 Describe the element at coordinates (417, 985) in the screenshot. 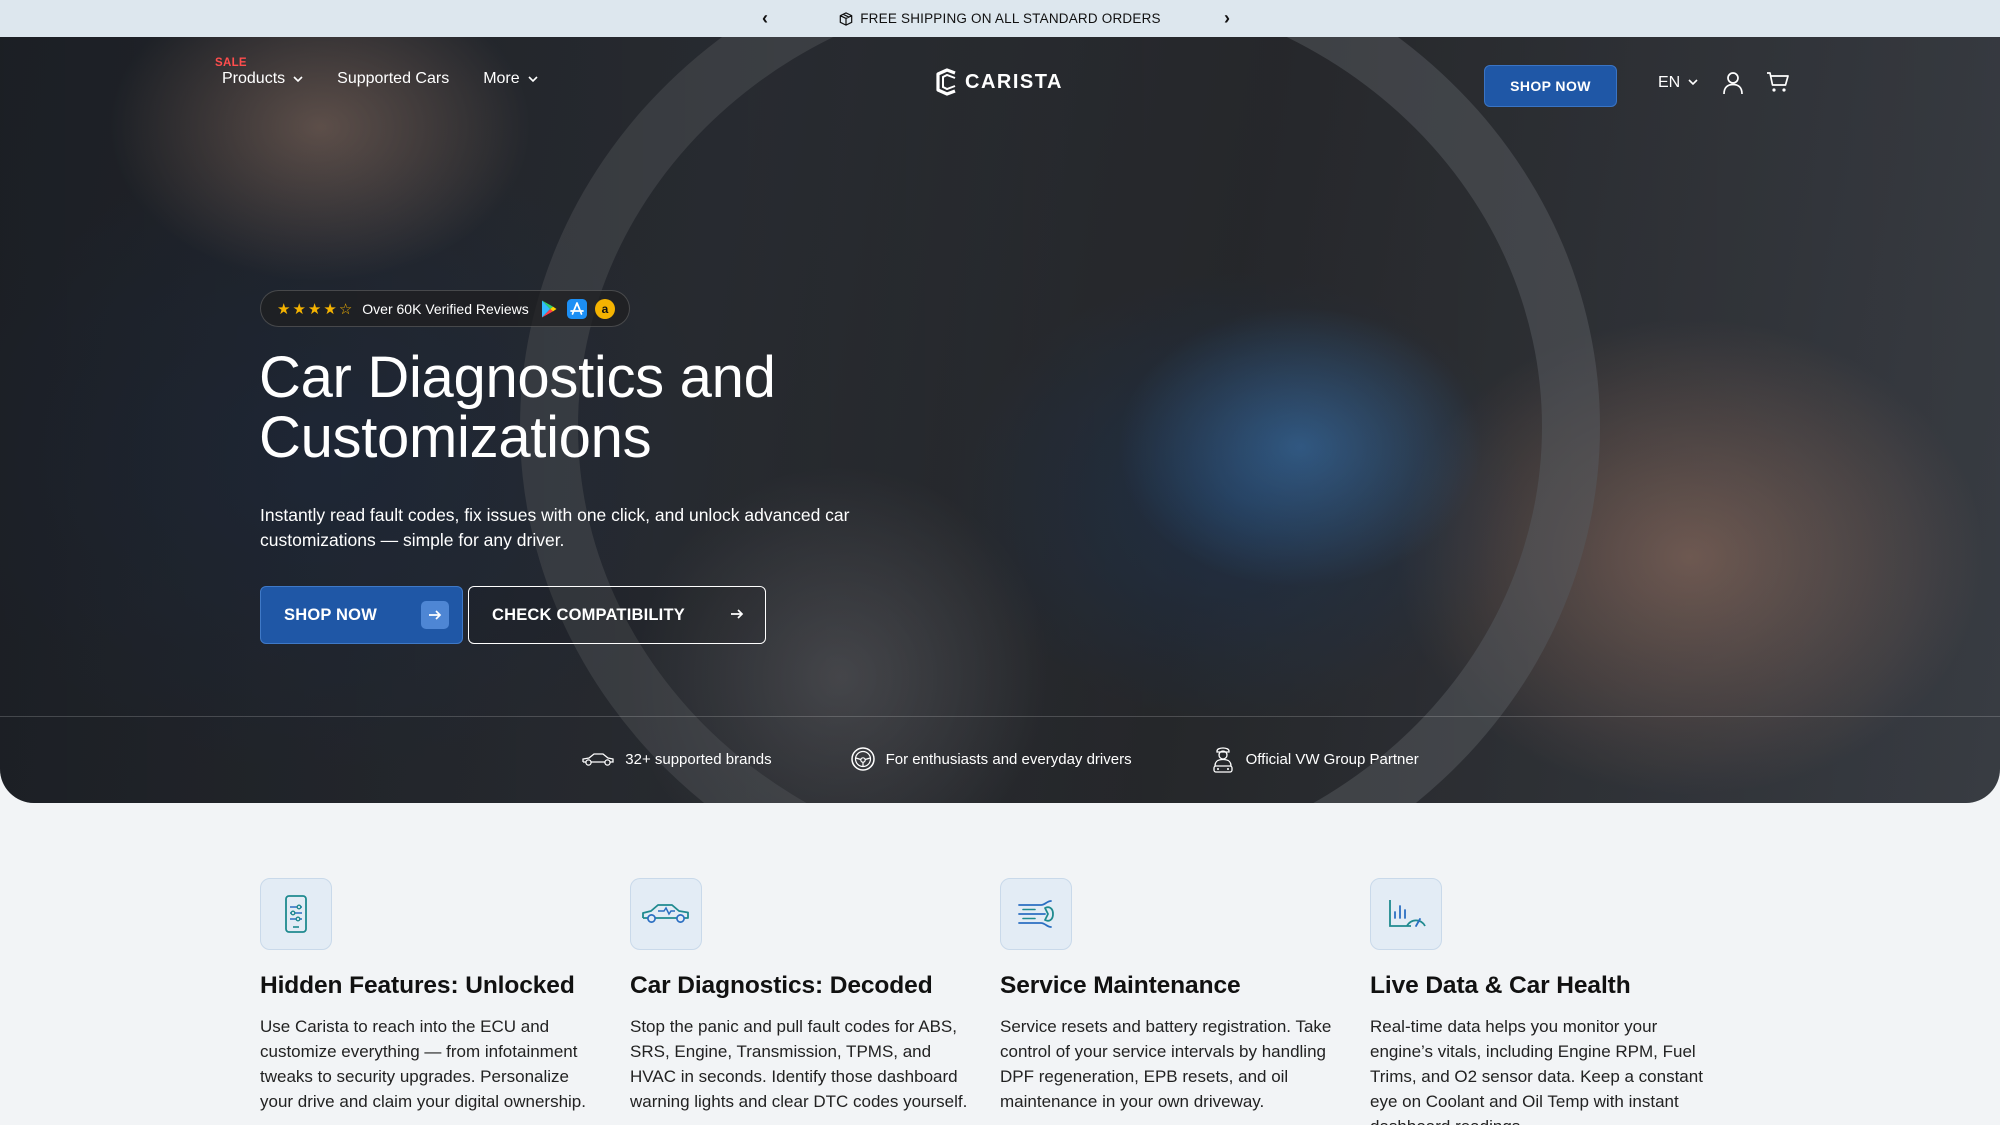

I see `feature-title: Hidden Features: Unlocked` at that location.